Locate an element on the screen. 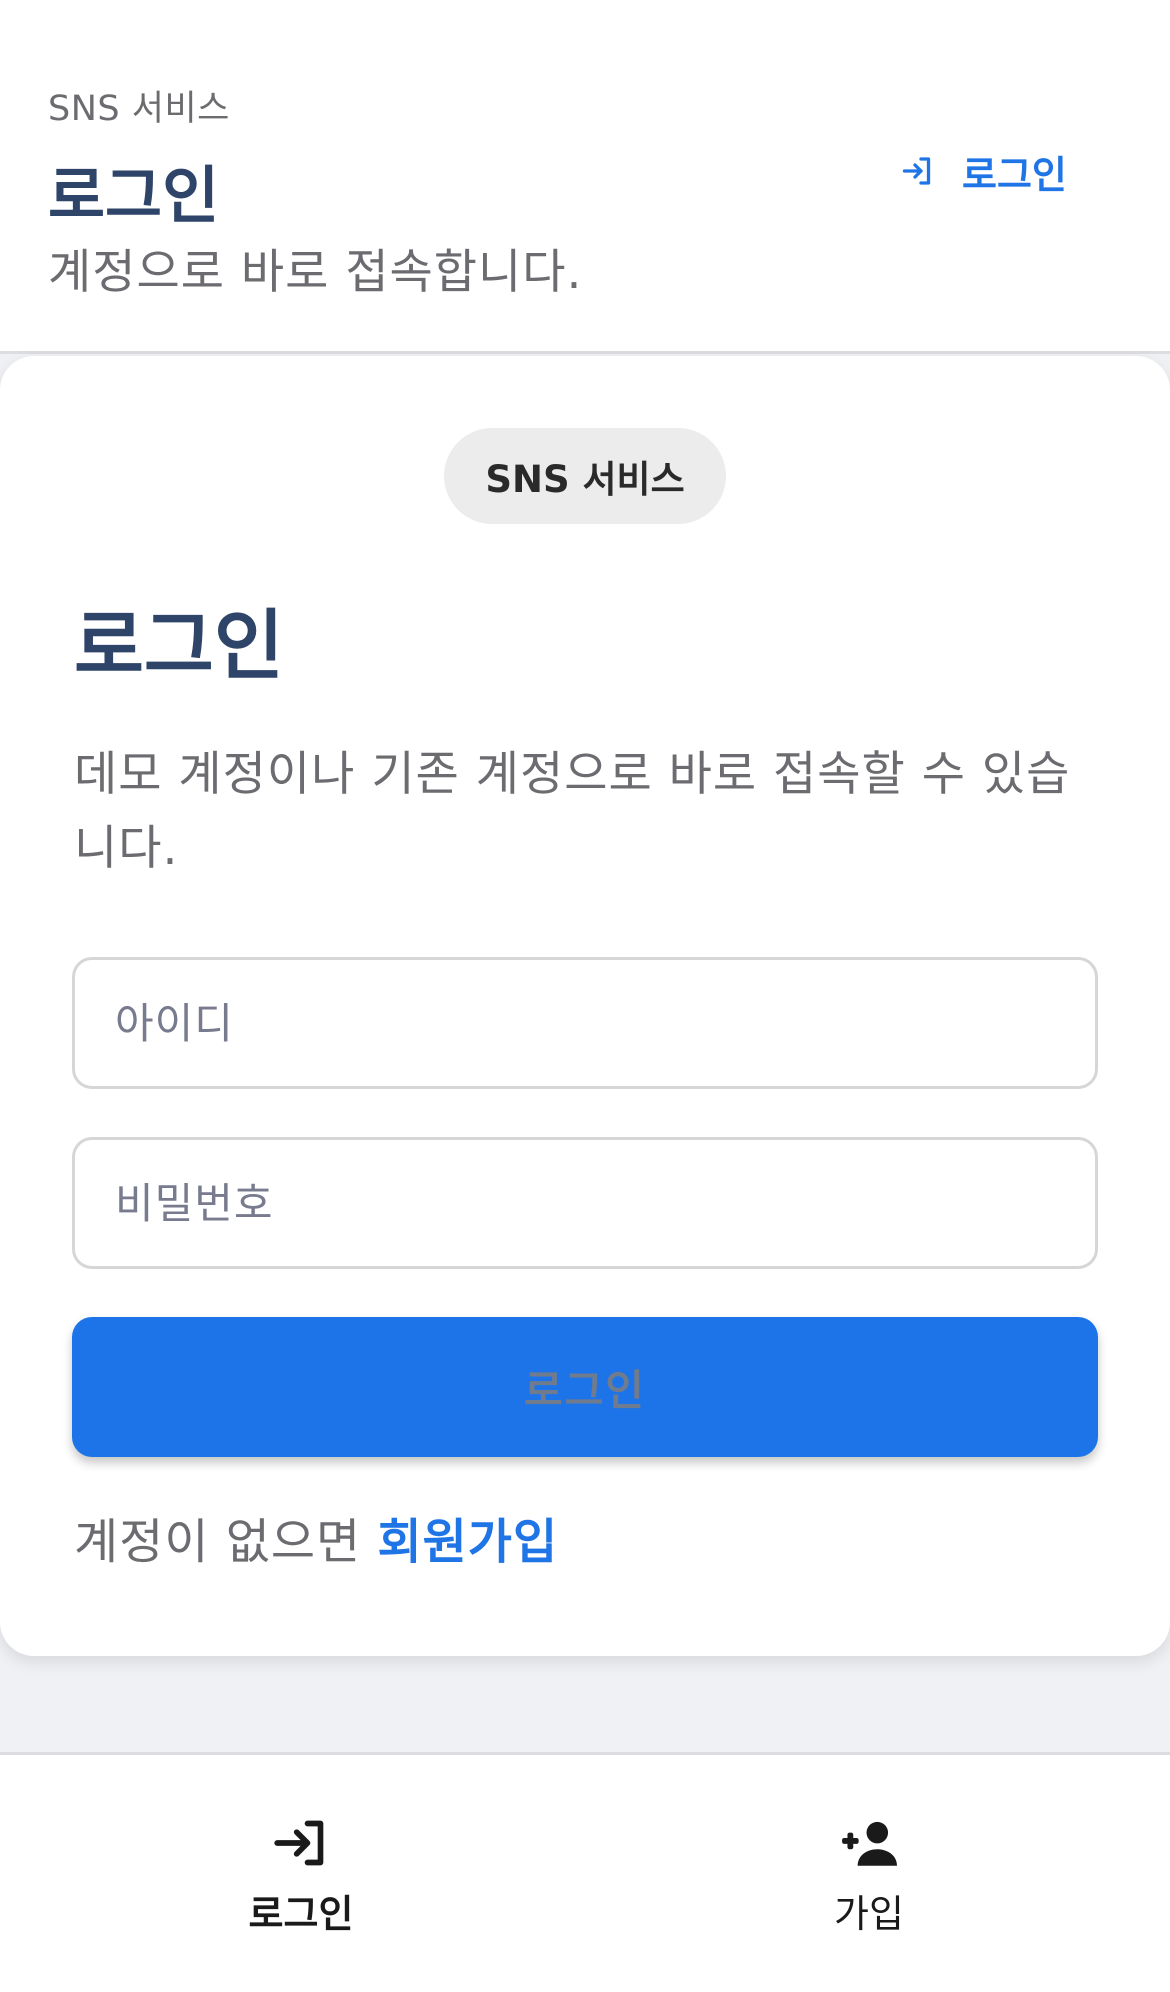 Image resolution: width=1170 pixels, height=1992 pixels. header-service-name: SNS 서비스 is located at coordinates (139, 109).